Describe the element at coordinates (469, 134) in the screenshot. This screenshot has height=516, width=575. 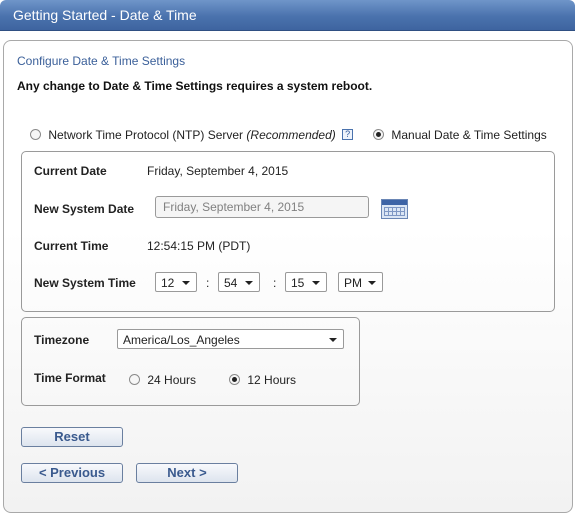
I see `manual-label: Manual Date & Time Settings` at that location.